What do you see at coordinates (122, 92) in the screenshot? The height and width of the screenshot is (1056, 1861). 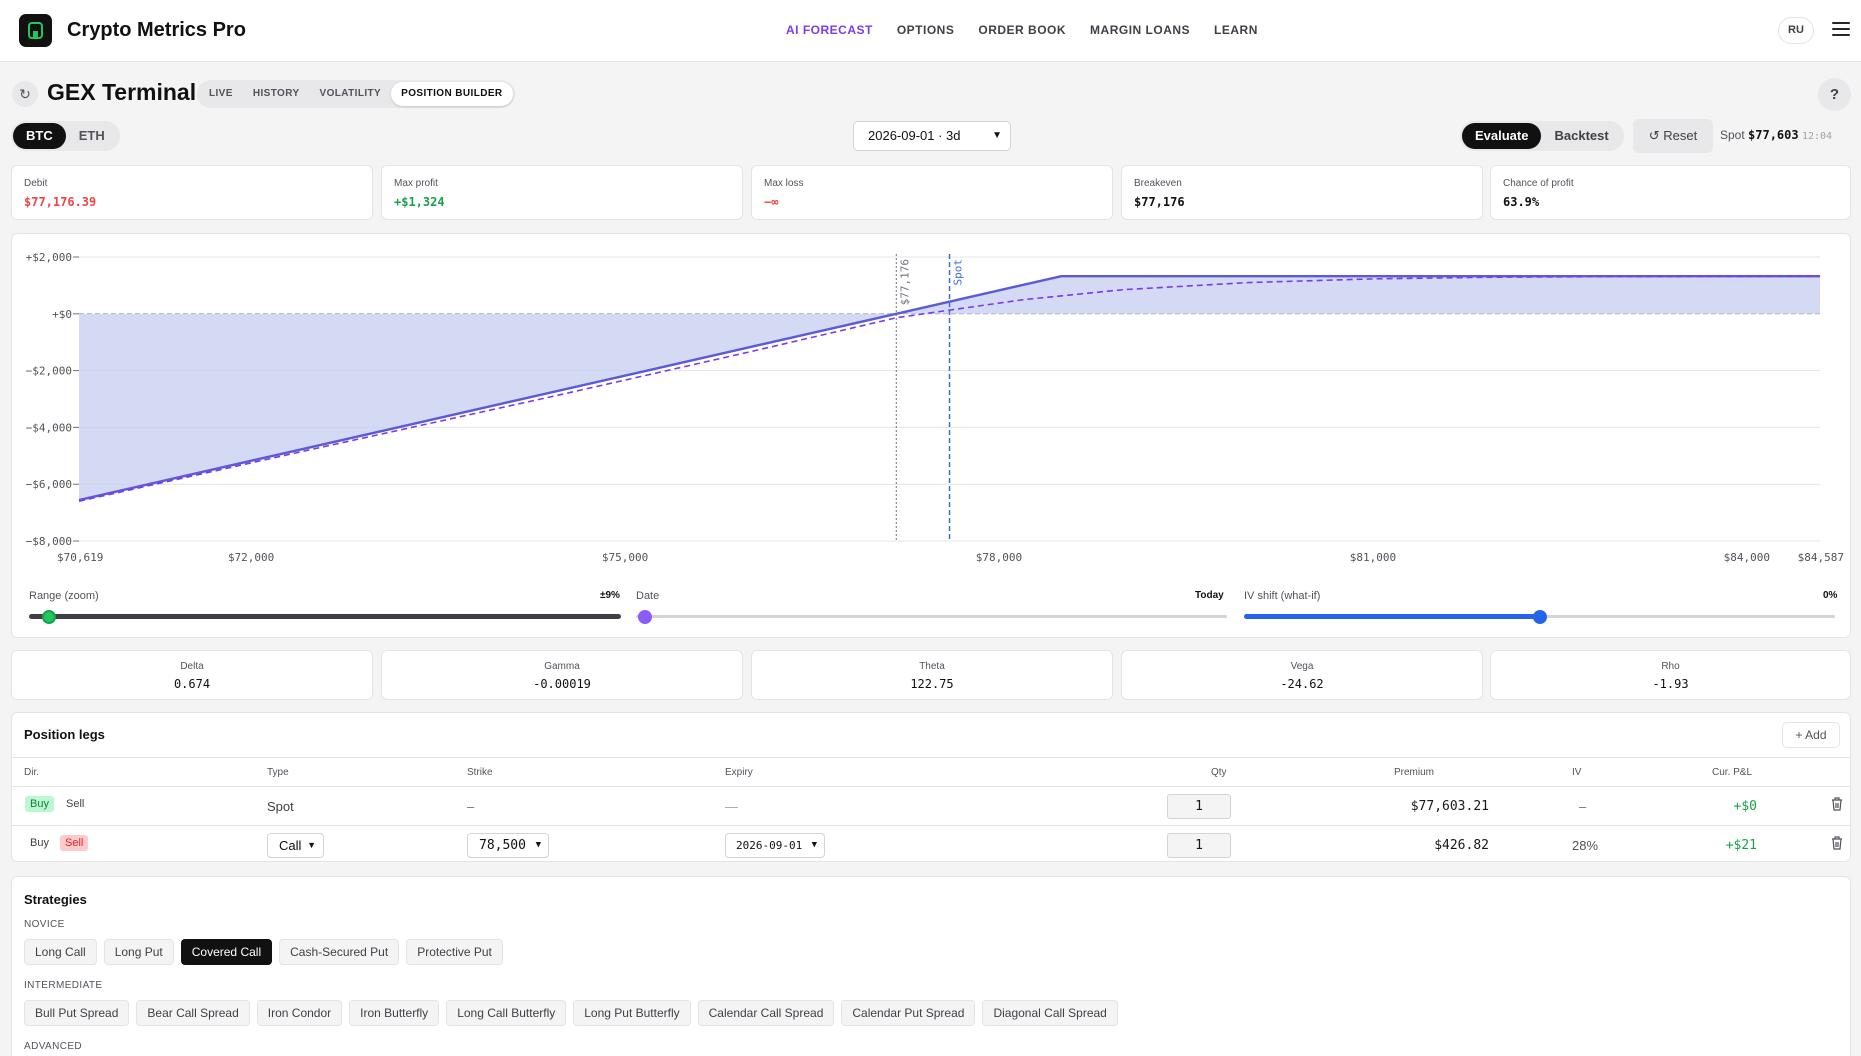 I see `page-title: GEX Terminal` at bounding box center [122, 92].